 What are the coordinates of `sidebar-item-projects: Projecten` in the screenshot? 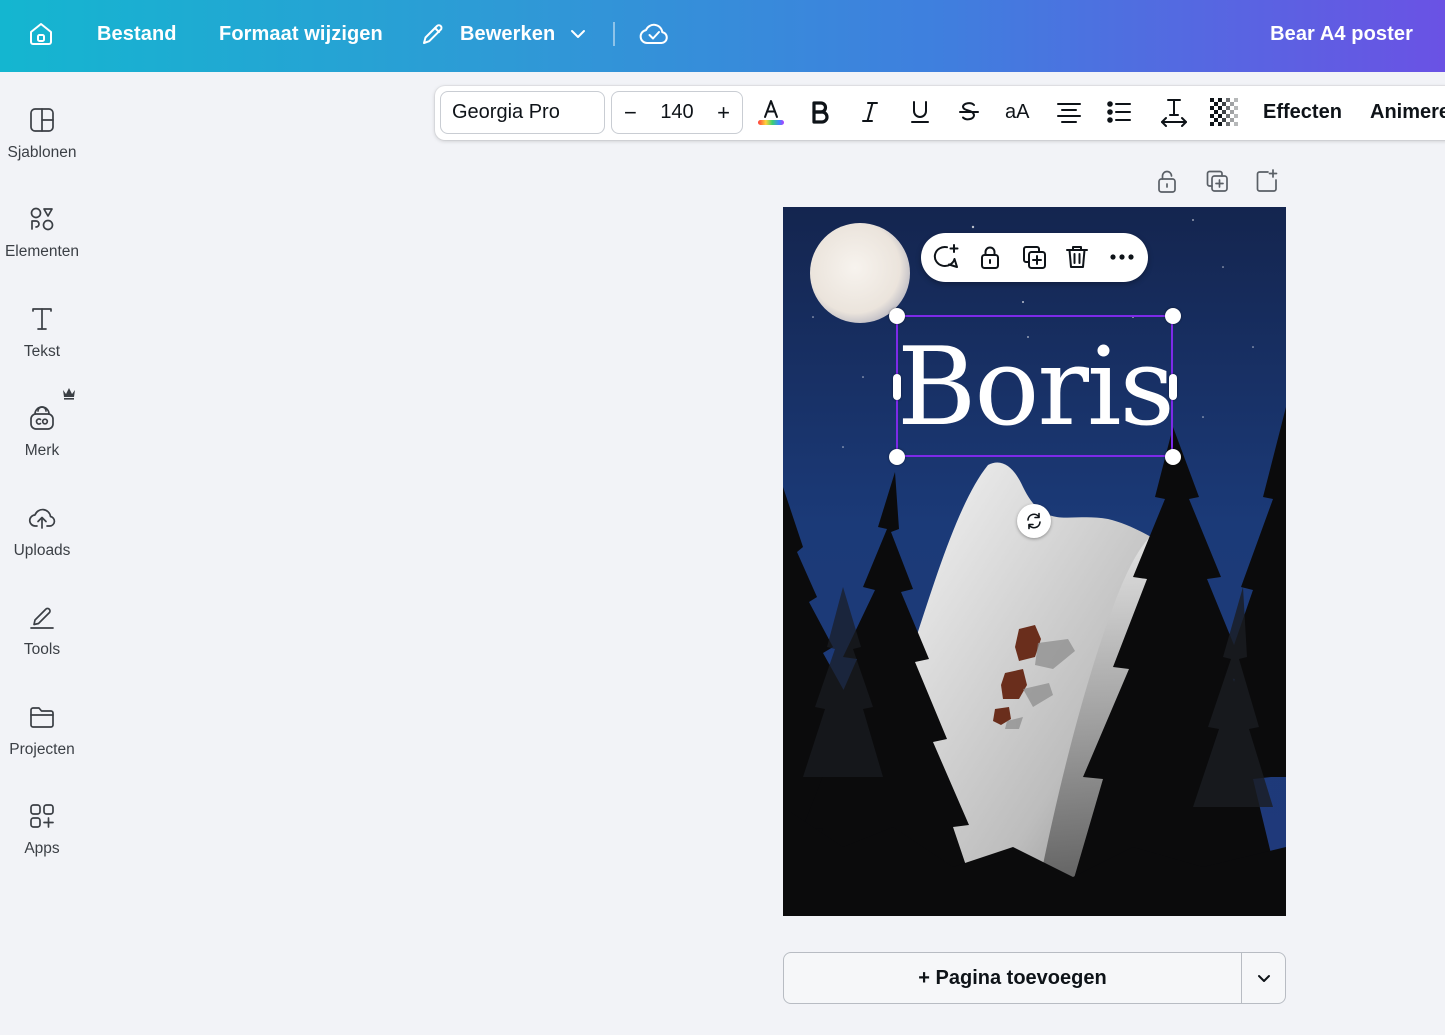 It's located at (42, 742).